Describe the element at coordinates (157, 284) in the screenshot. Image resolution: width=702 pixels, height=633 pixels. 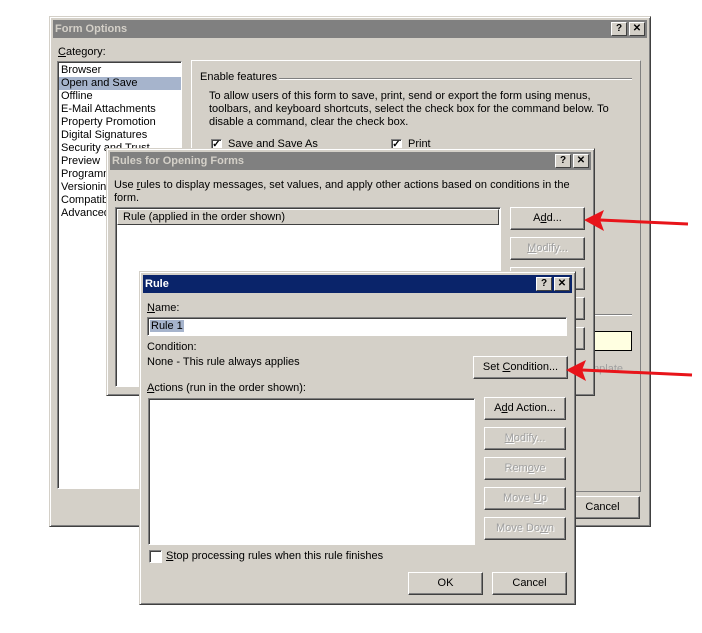
I see `rule-title: Rule` at that location.